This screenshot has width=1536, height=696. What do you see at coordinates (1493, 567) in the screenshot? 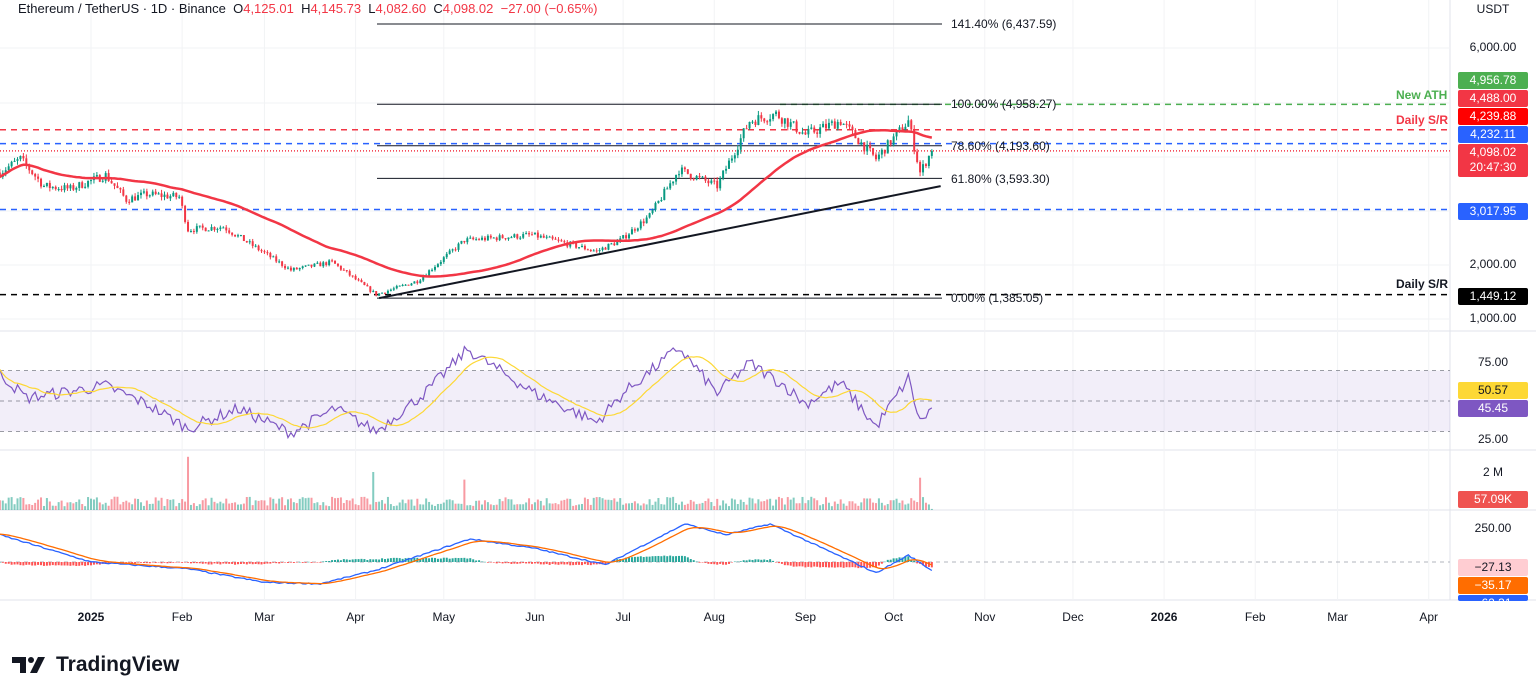
I see `macd-hist-label: −27.13` at bounding box center [1493, 567].